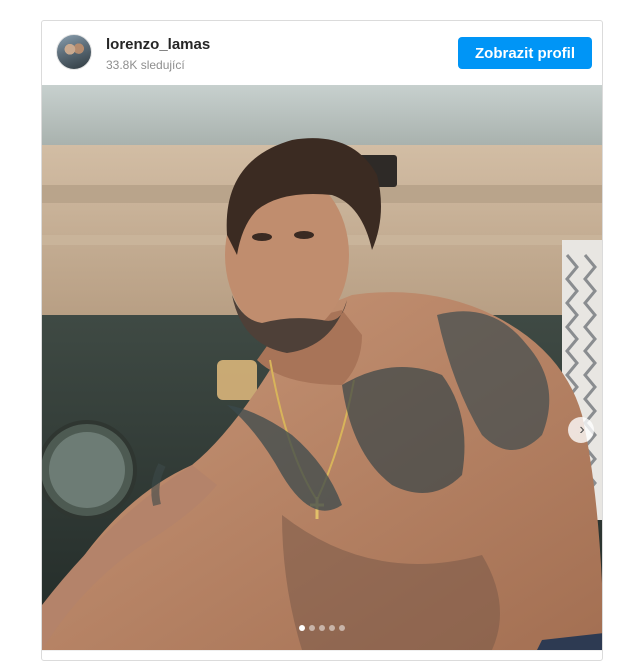 The width and height of the screenshot is (640, 661). Describe the element at coordinates (74, 52) in the screenshot. I see `avatar` at that location.